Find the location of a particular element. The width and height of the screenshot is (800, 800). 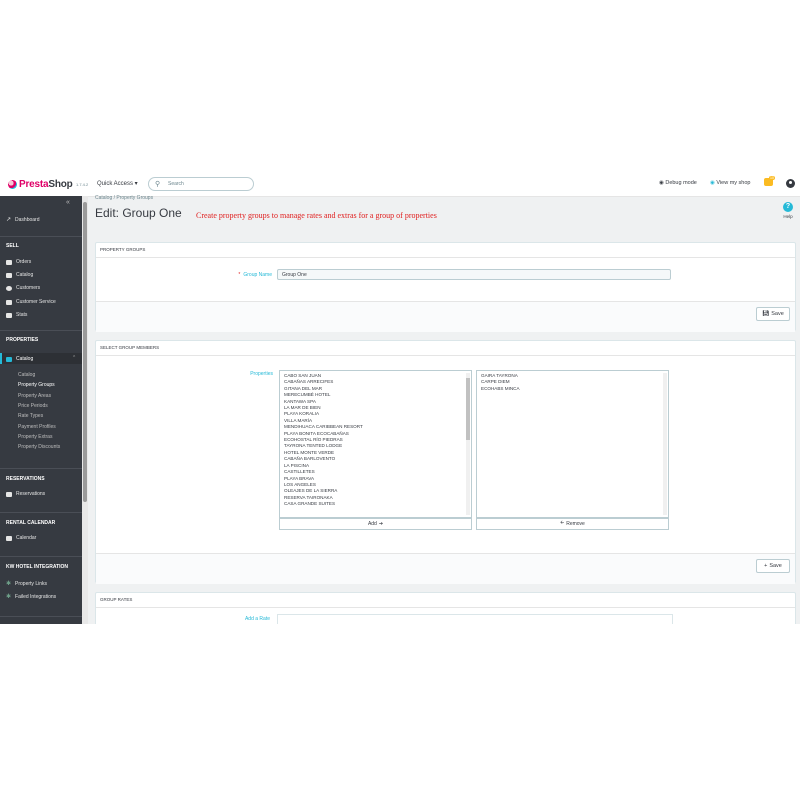

sidebar-item-dashboard: ↗ Dashboard is located at coordinates (23, 220).